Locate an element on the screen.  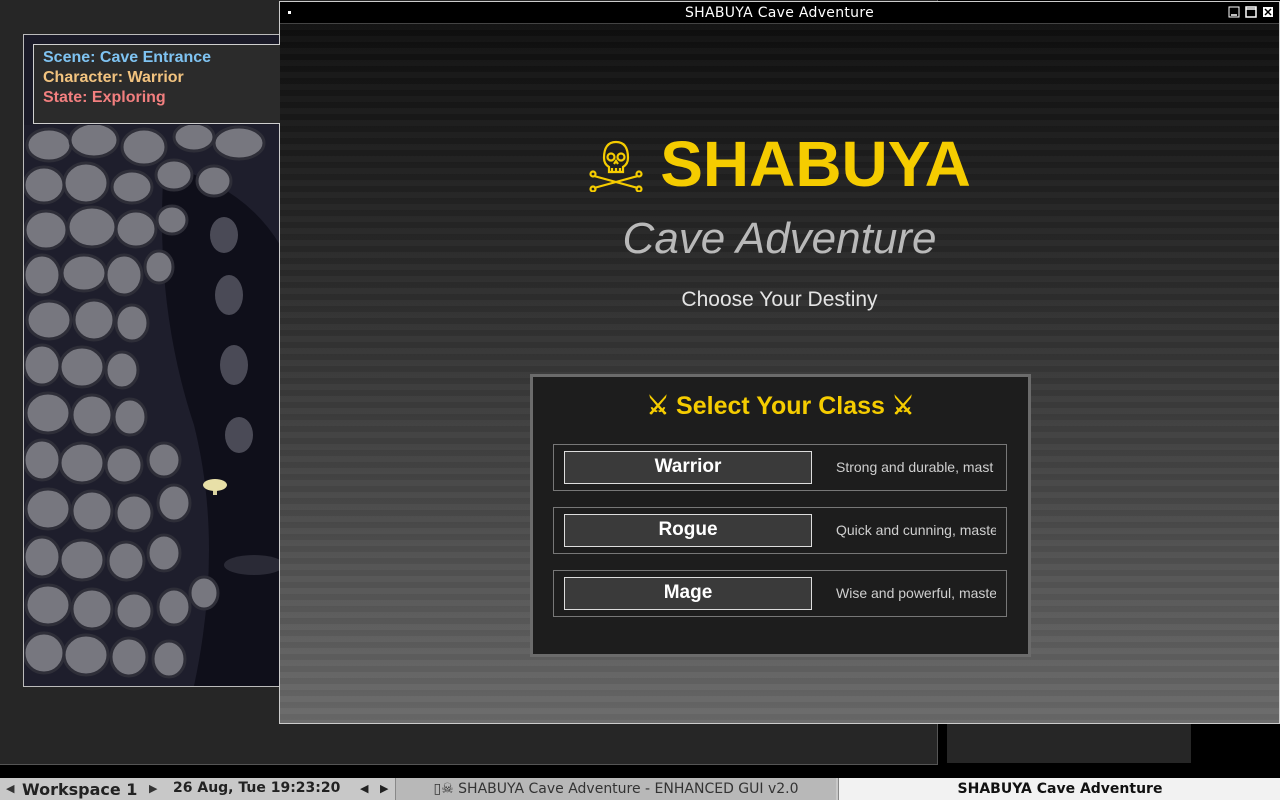
workspace-label: Workspace 1 is located at coordinates (79, 789).